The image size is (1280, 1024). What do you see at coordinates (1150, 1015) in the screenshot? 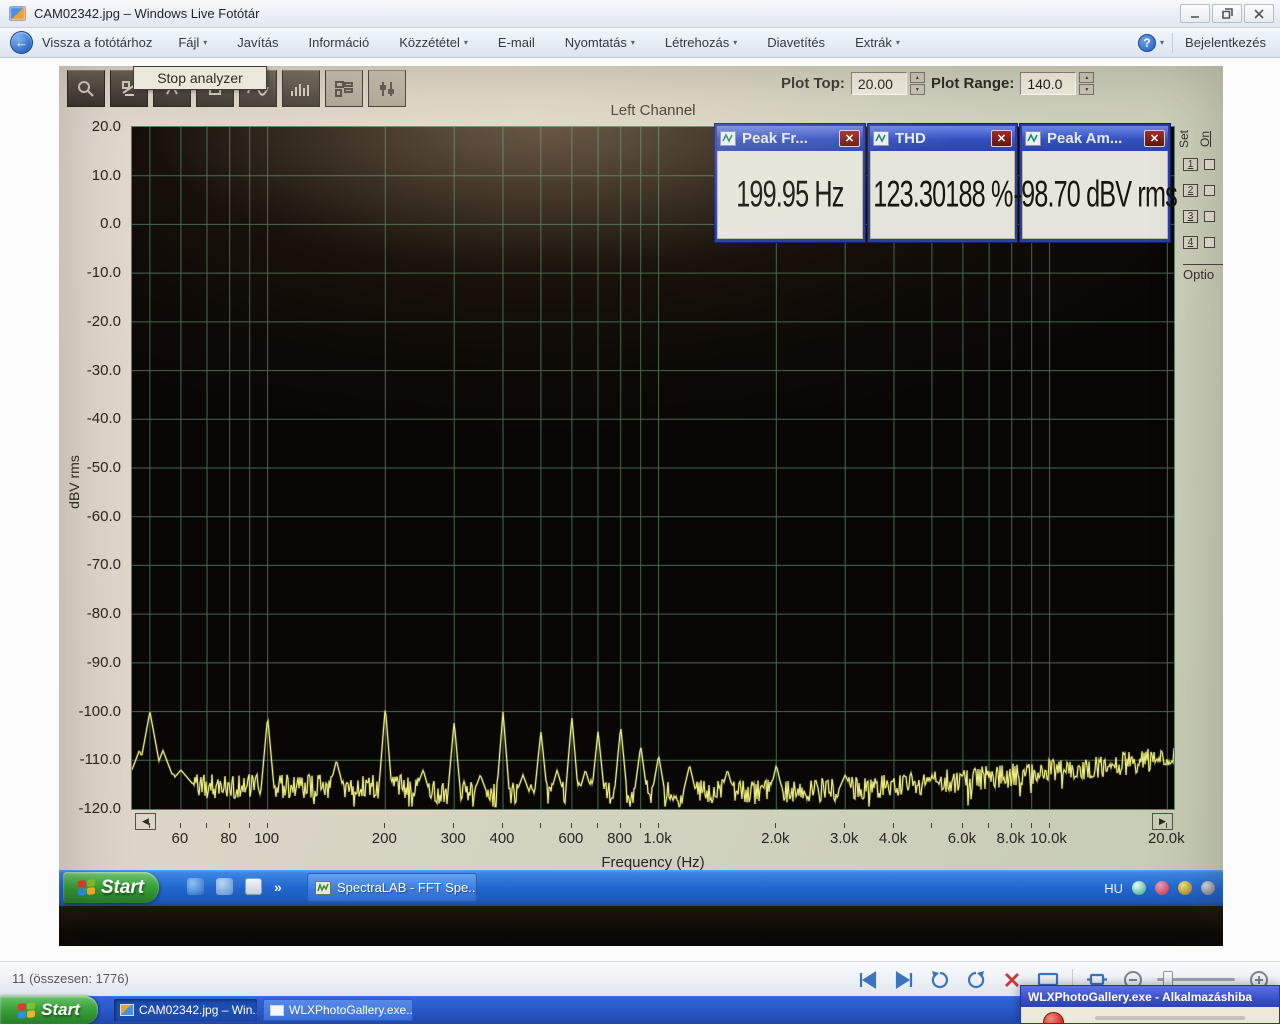
I see `error-dialog-body` at bounding box center [1150, 1015].